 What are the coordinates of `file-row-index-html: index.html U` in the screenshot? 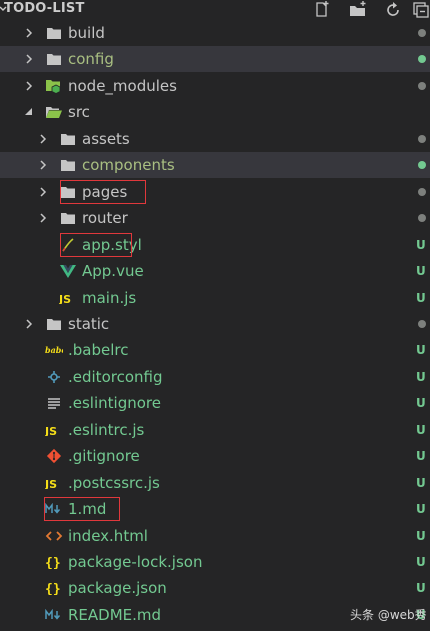 It's located at (215, 536).